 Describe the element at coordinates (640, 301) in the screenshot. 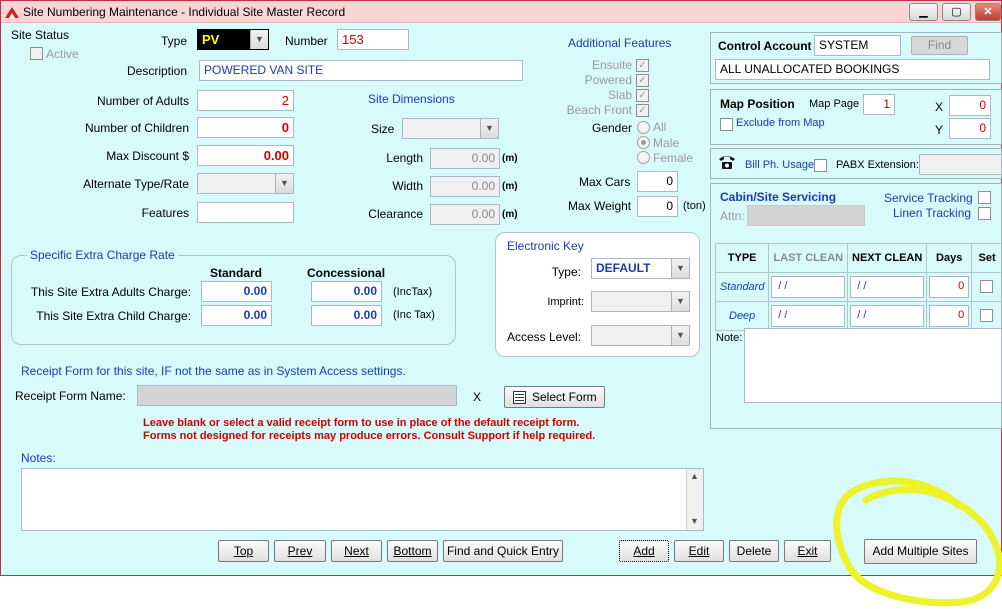

I see `imprint-combo: ▼` at that location.